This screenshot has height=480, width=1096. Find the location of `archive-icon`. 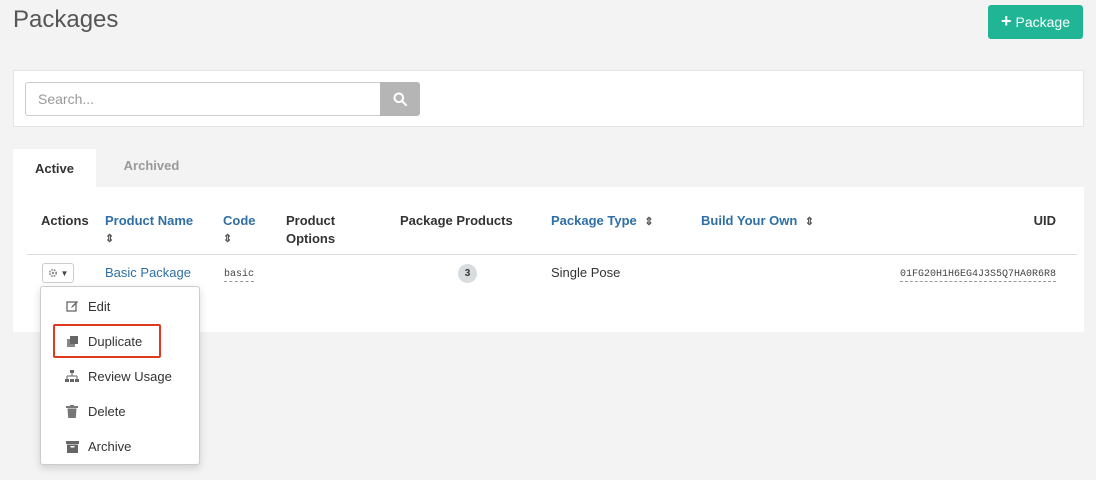

archive-icon is located at coordinates (72, 447).